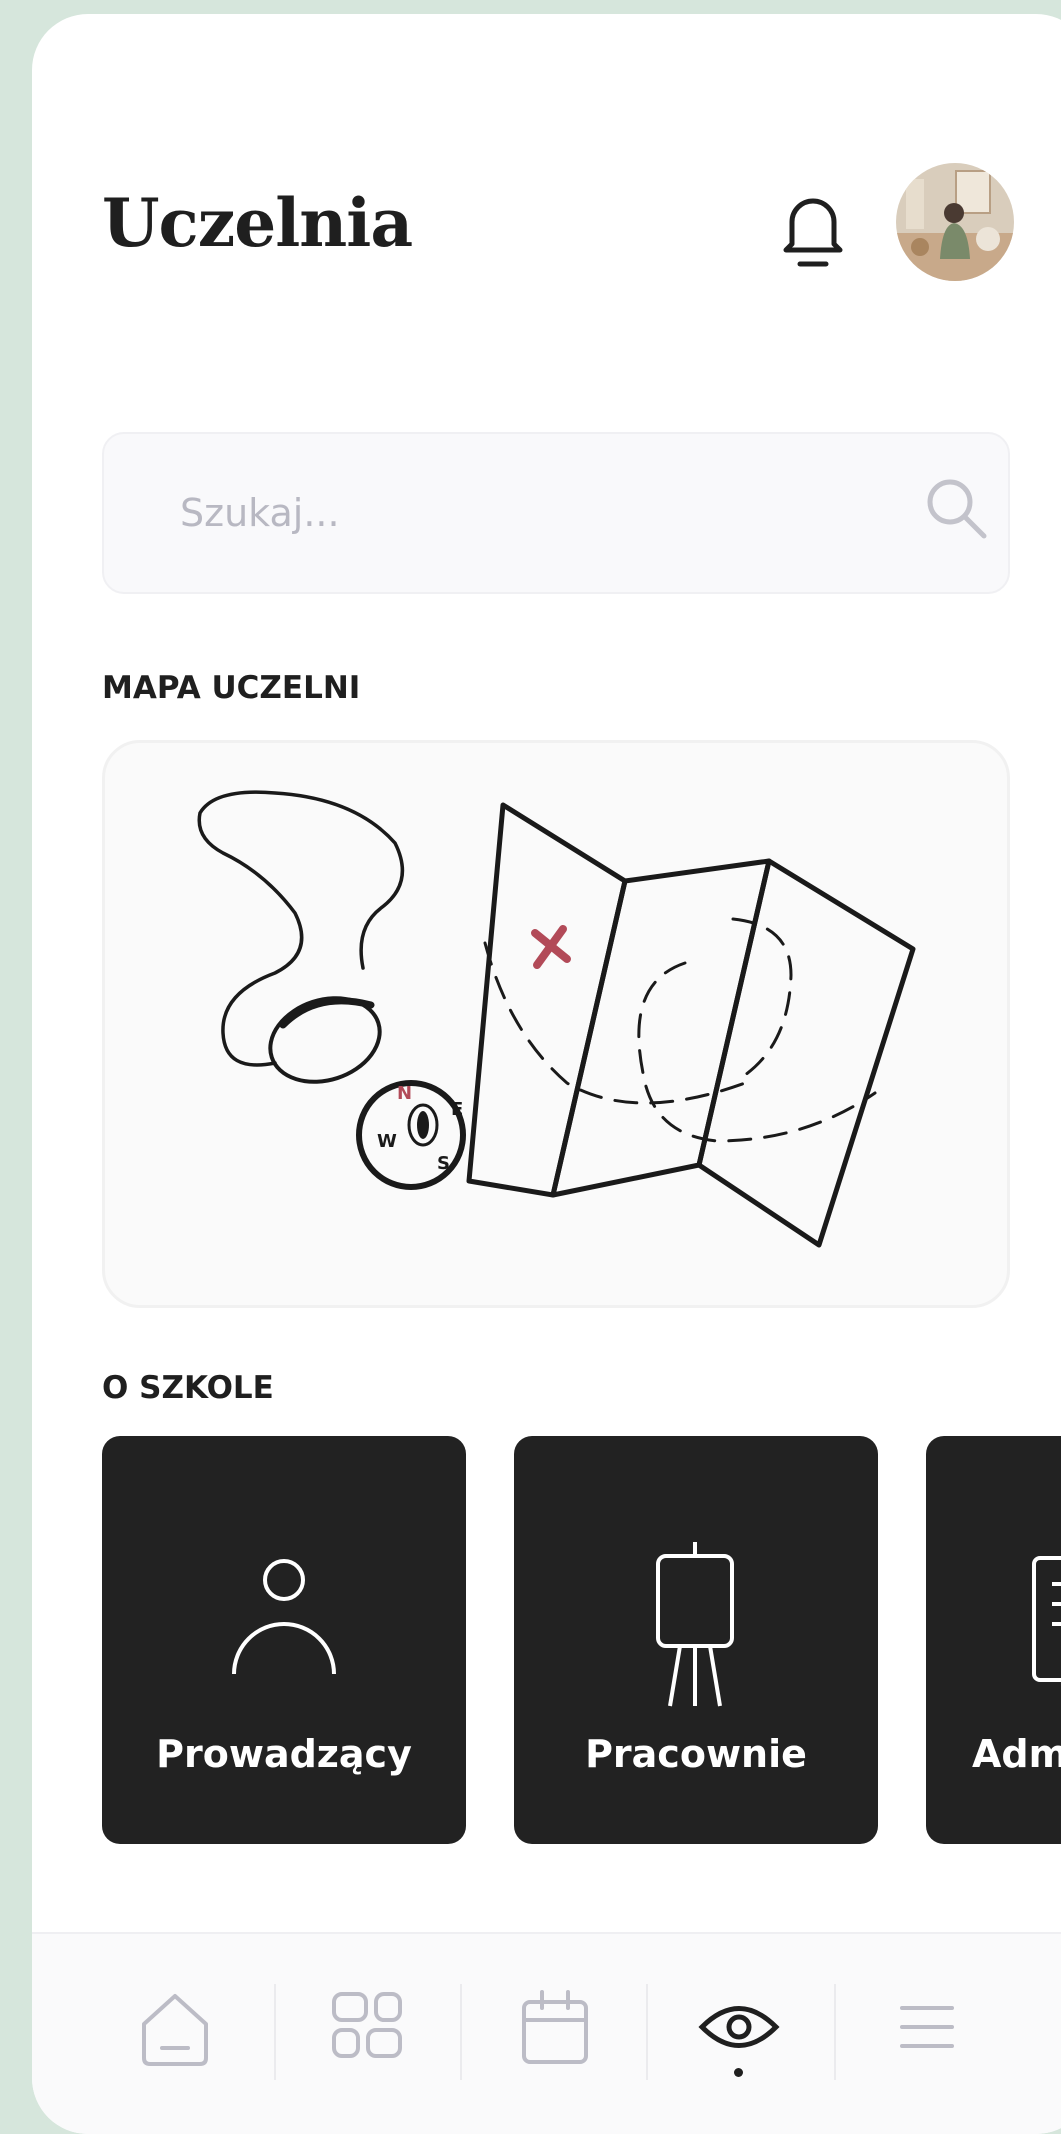 Image resolution: width=1061 pixels, height=2134 pixels. I want to click on compass-south-label: S, so click(443, 1163).